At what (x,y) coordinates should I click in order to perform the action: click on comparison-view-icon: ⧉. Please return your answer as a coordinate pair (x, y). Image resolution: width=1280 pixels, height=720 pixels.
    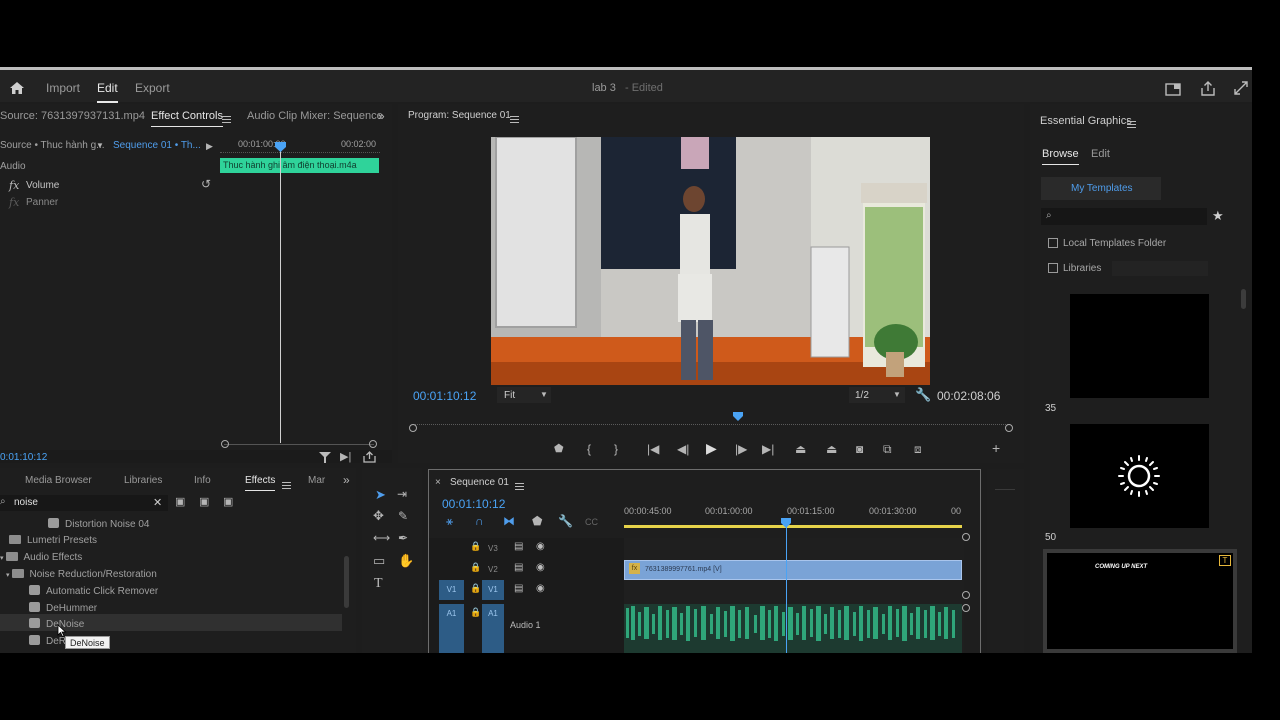
    Looking at the image, I should click on (887, 449).